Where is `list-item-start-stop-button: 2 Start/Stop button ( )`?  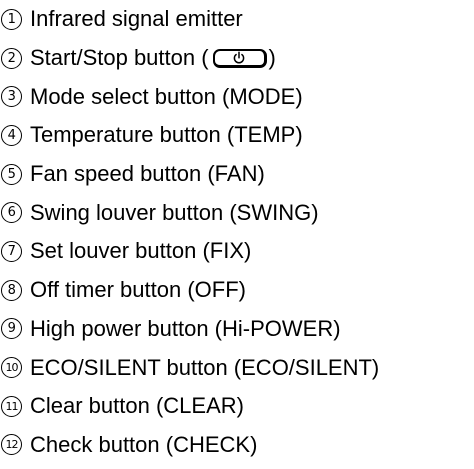
list-item-start-stop-button: 2 Start/Stop button ( ) is located at coordinates (237, 58).